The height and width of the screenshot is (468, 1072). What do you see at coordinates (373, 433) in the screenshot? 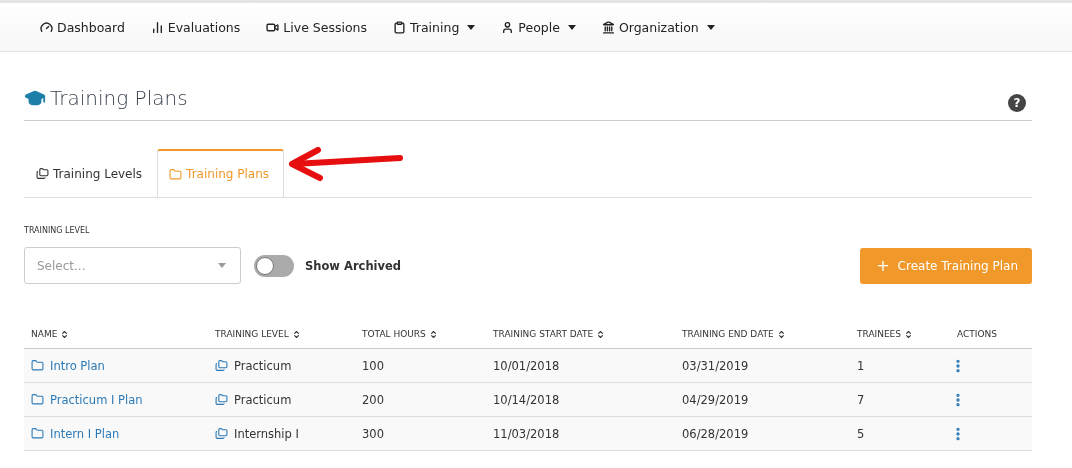
I see `table-cell: 300` at bounding box center [373, 433].